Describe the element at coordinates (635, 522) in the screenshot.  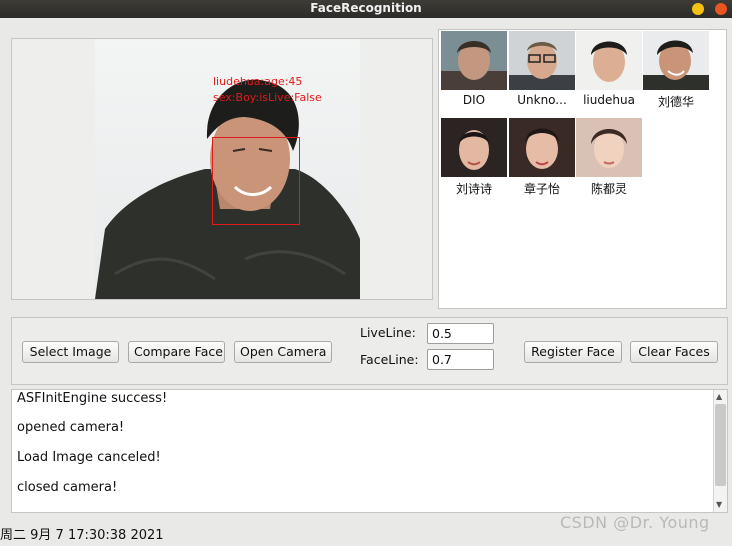
I see `watermark: CSDN @Dr. Young` at that location.